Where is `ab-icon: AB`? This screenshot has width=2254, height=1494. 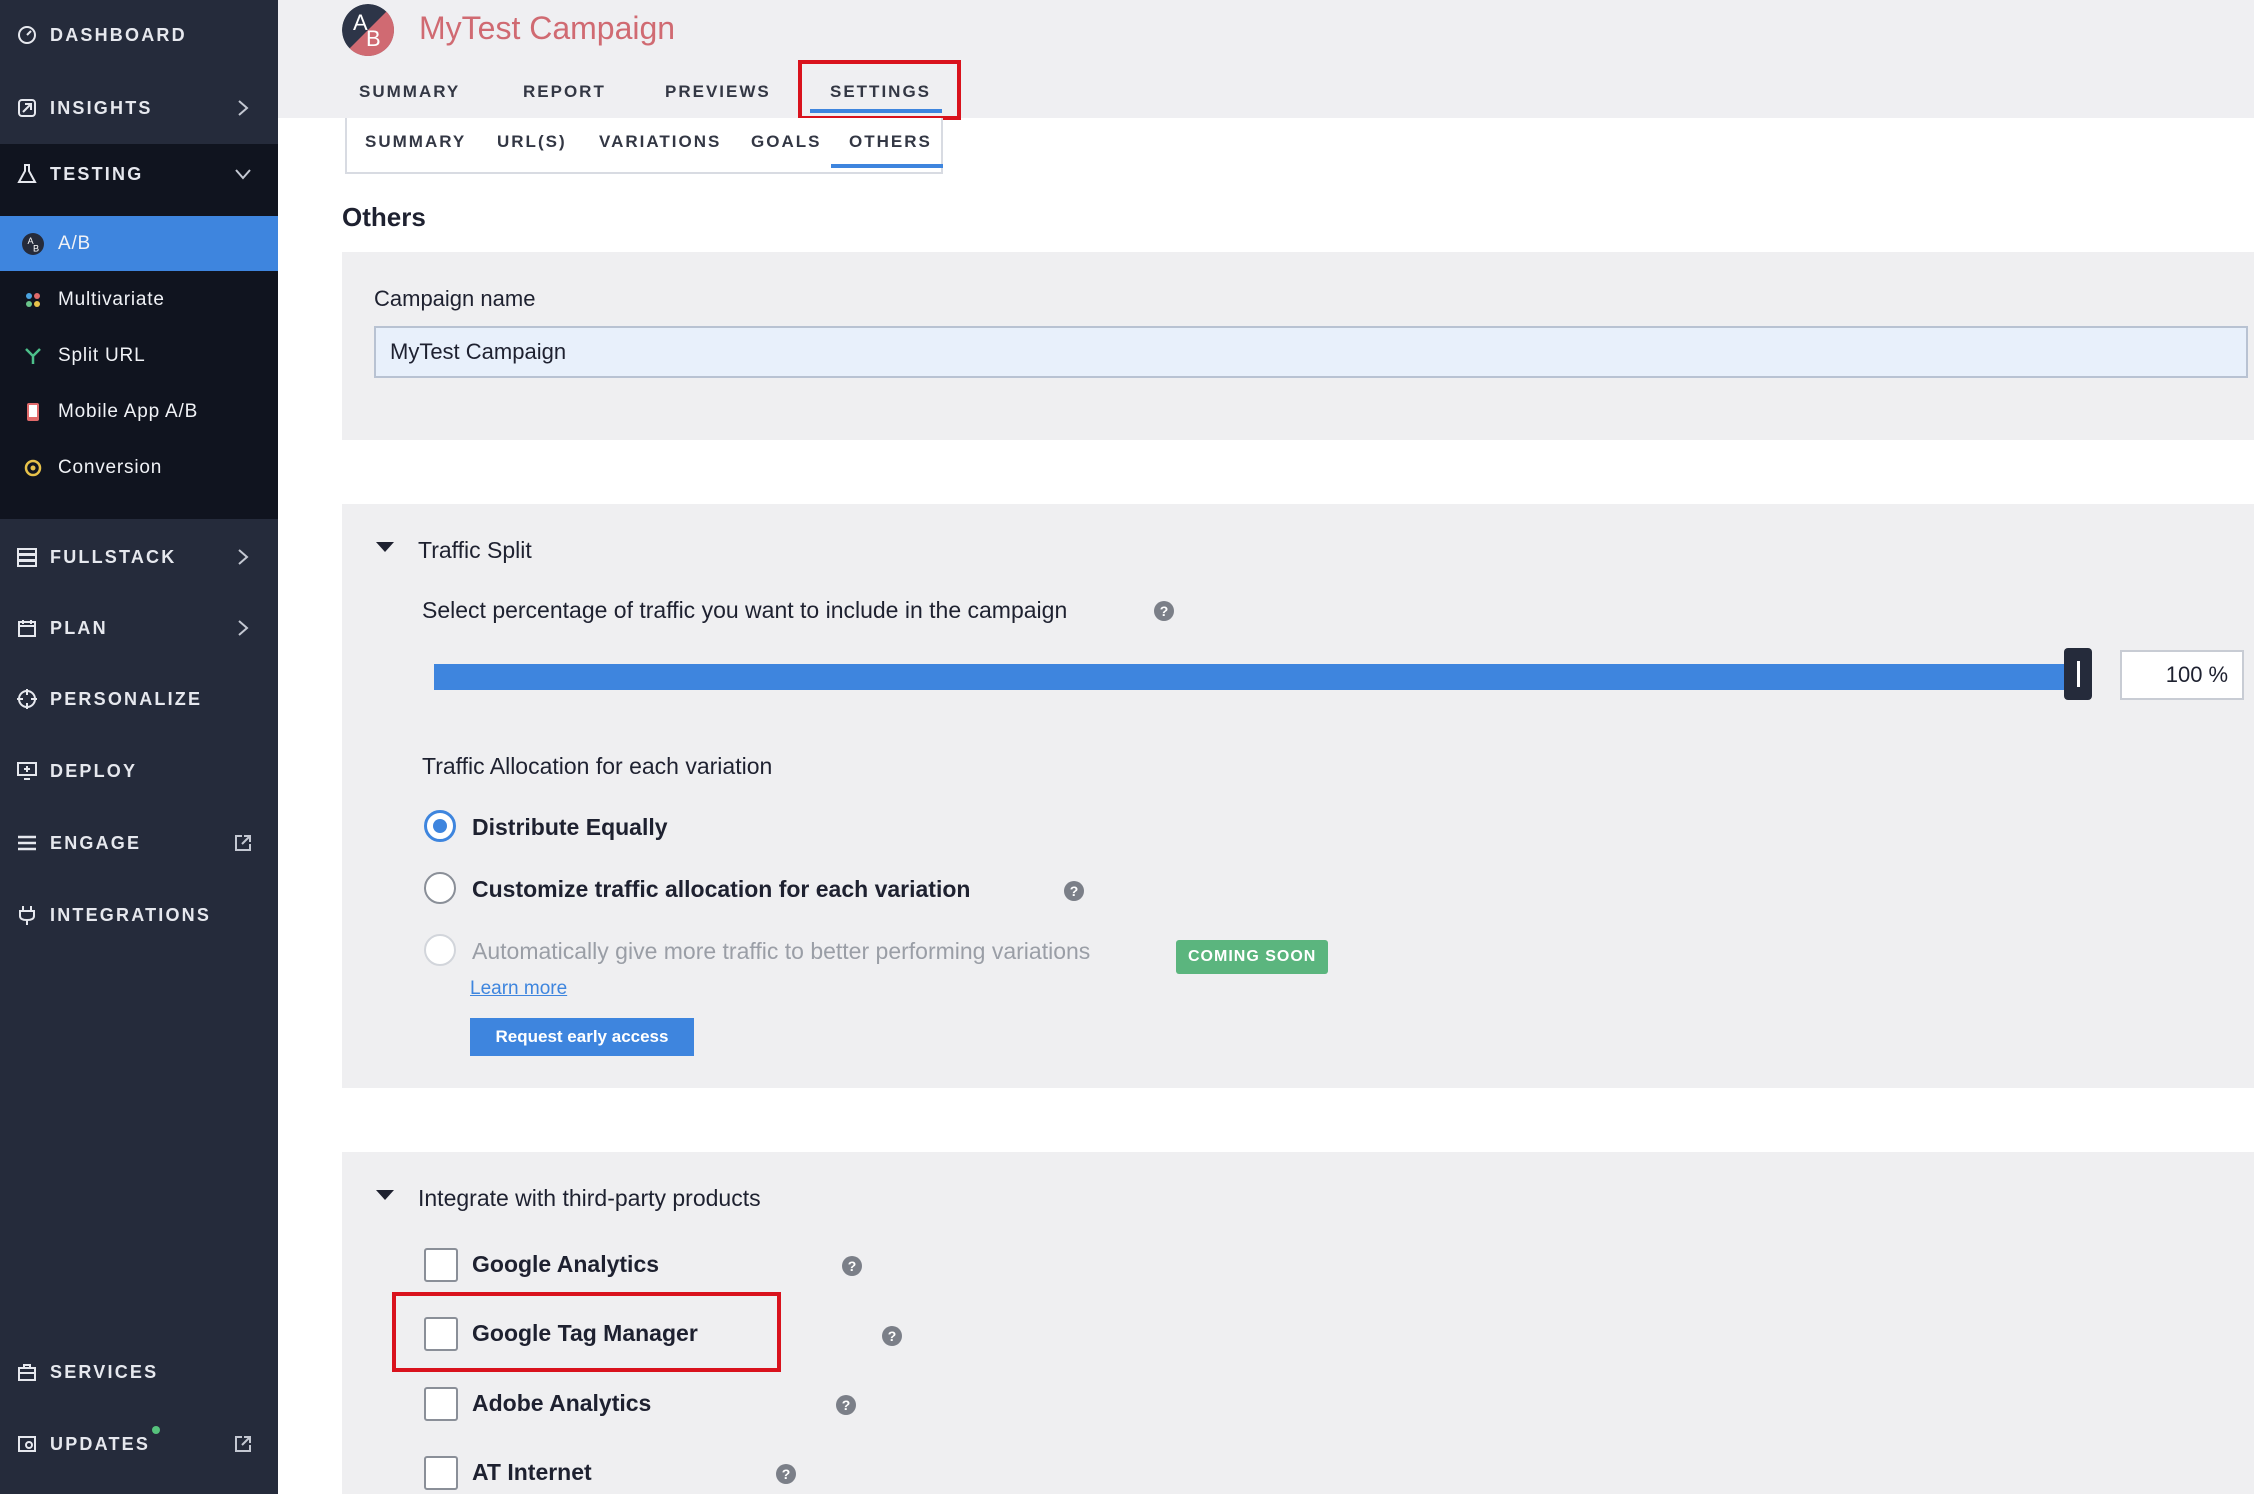
ab-icon: AB is located at coordinates (33, 243).